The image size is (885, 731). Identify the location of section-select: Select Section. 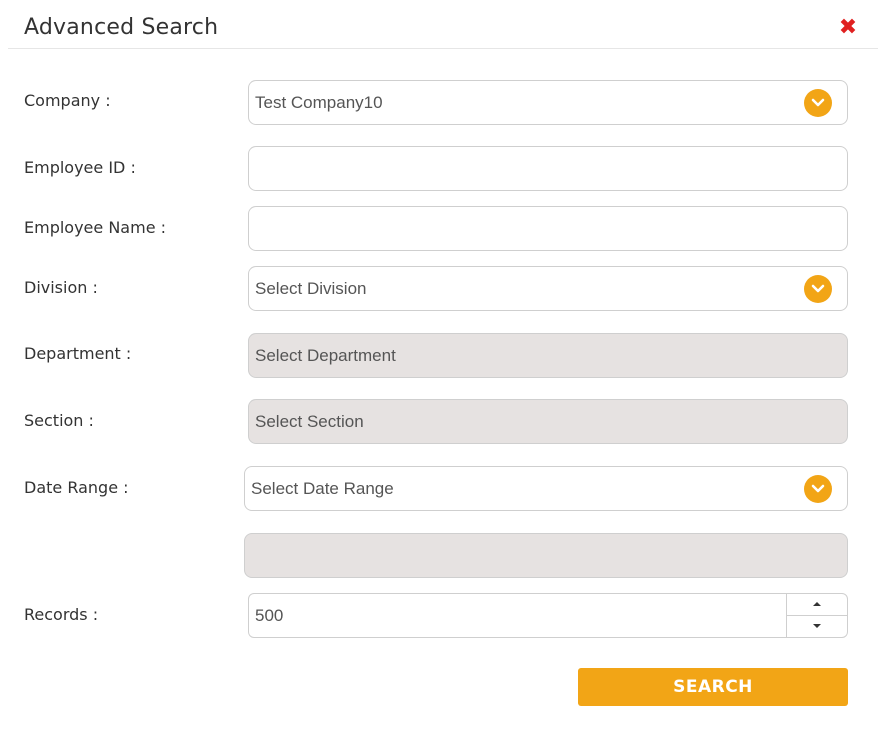
(548, 421).